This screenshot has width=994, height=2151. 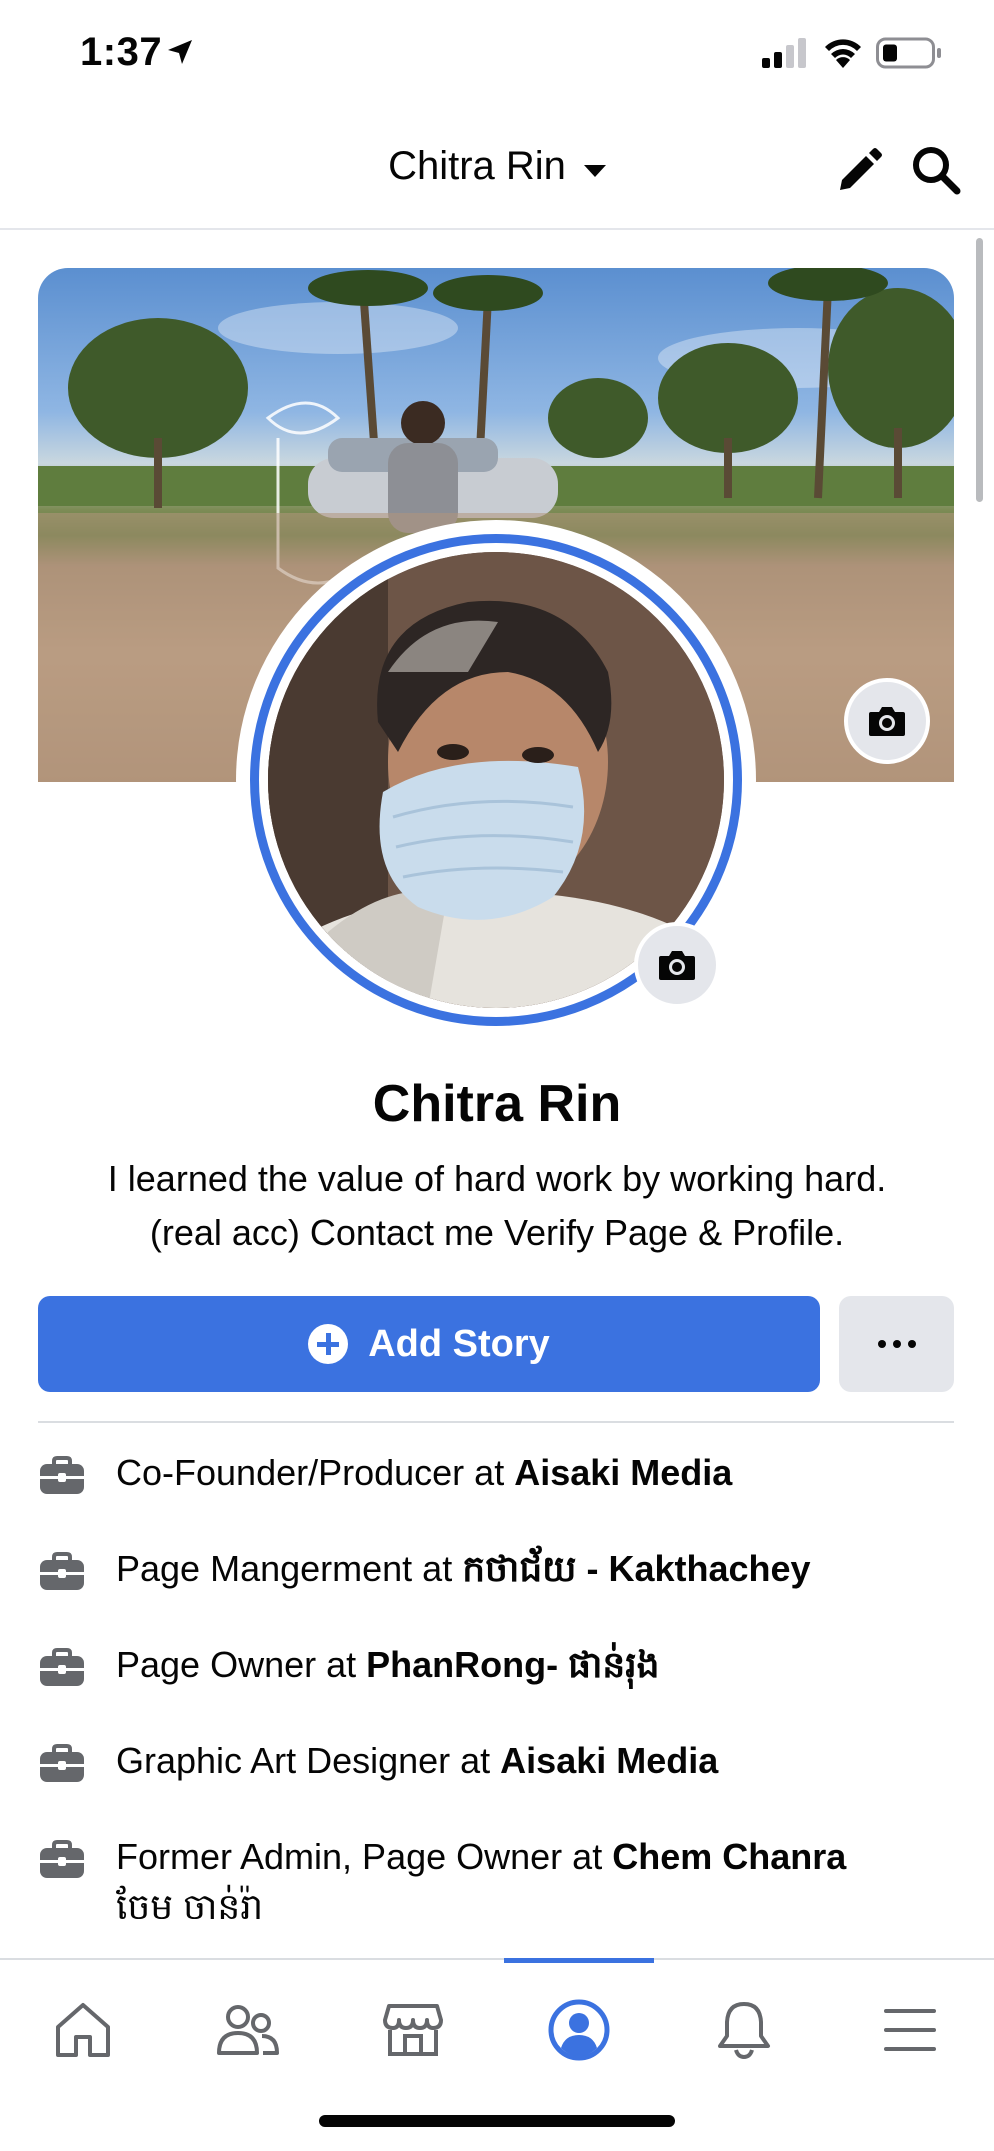 I want to click on profile-icon, so click(x=579, y=2030).